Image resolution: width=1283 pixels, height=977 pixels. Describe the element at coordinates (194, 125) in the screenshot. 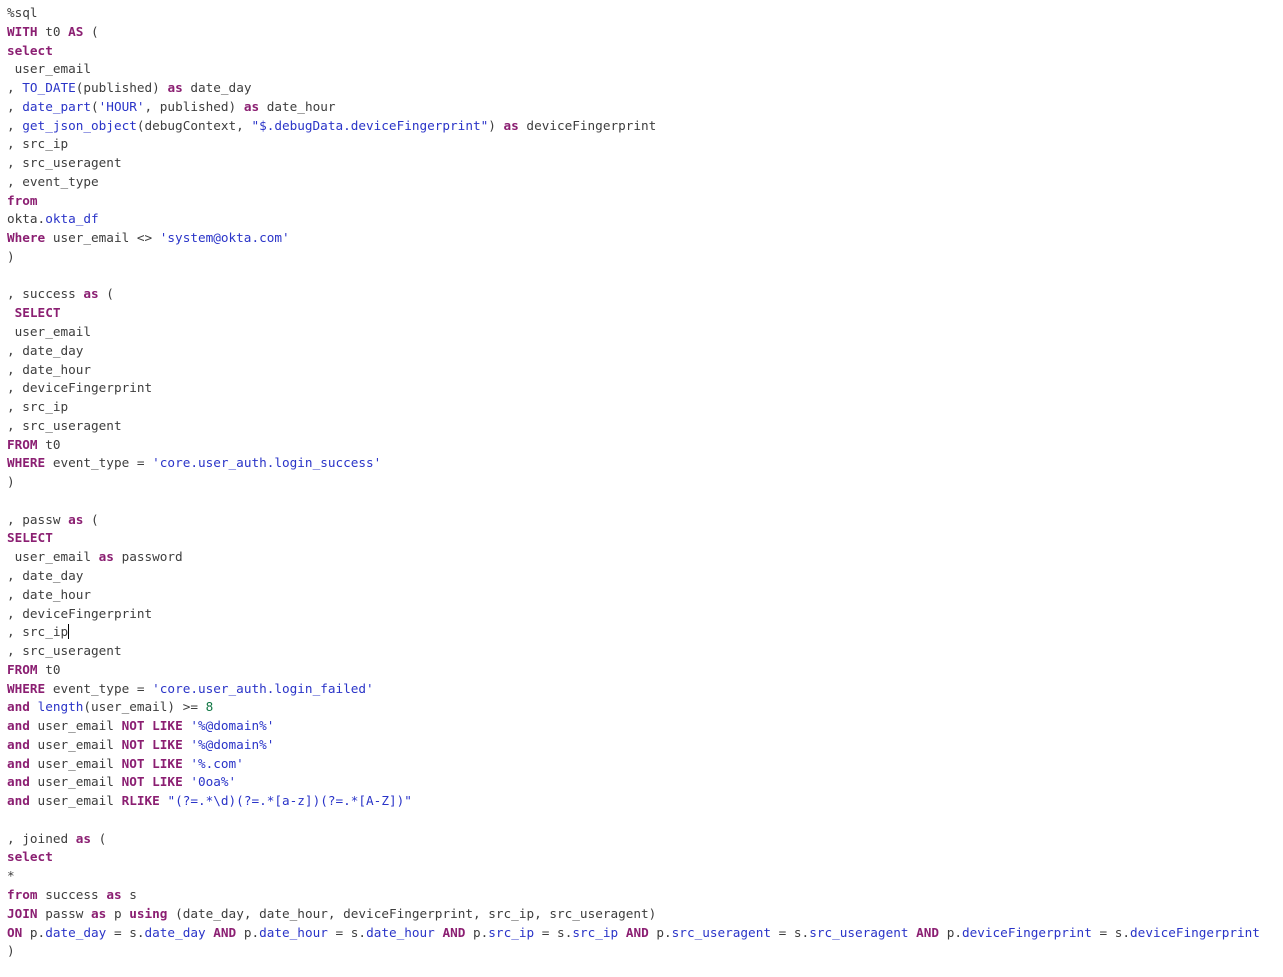

I see `sql-text: (debugContext,` at that location.